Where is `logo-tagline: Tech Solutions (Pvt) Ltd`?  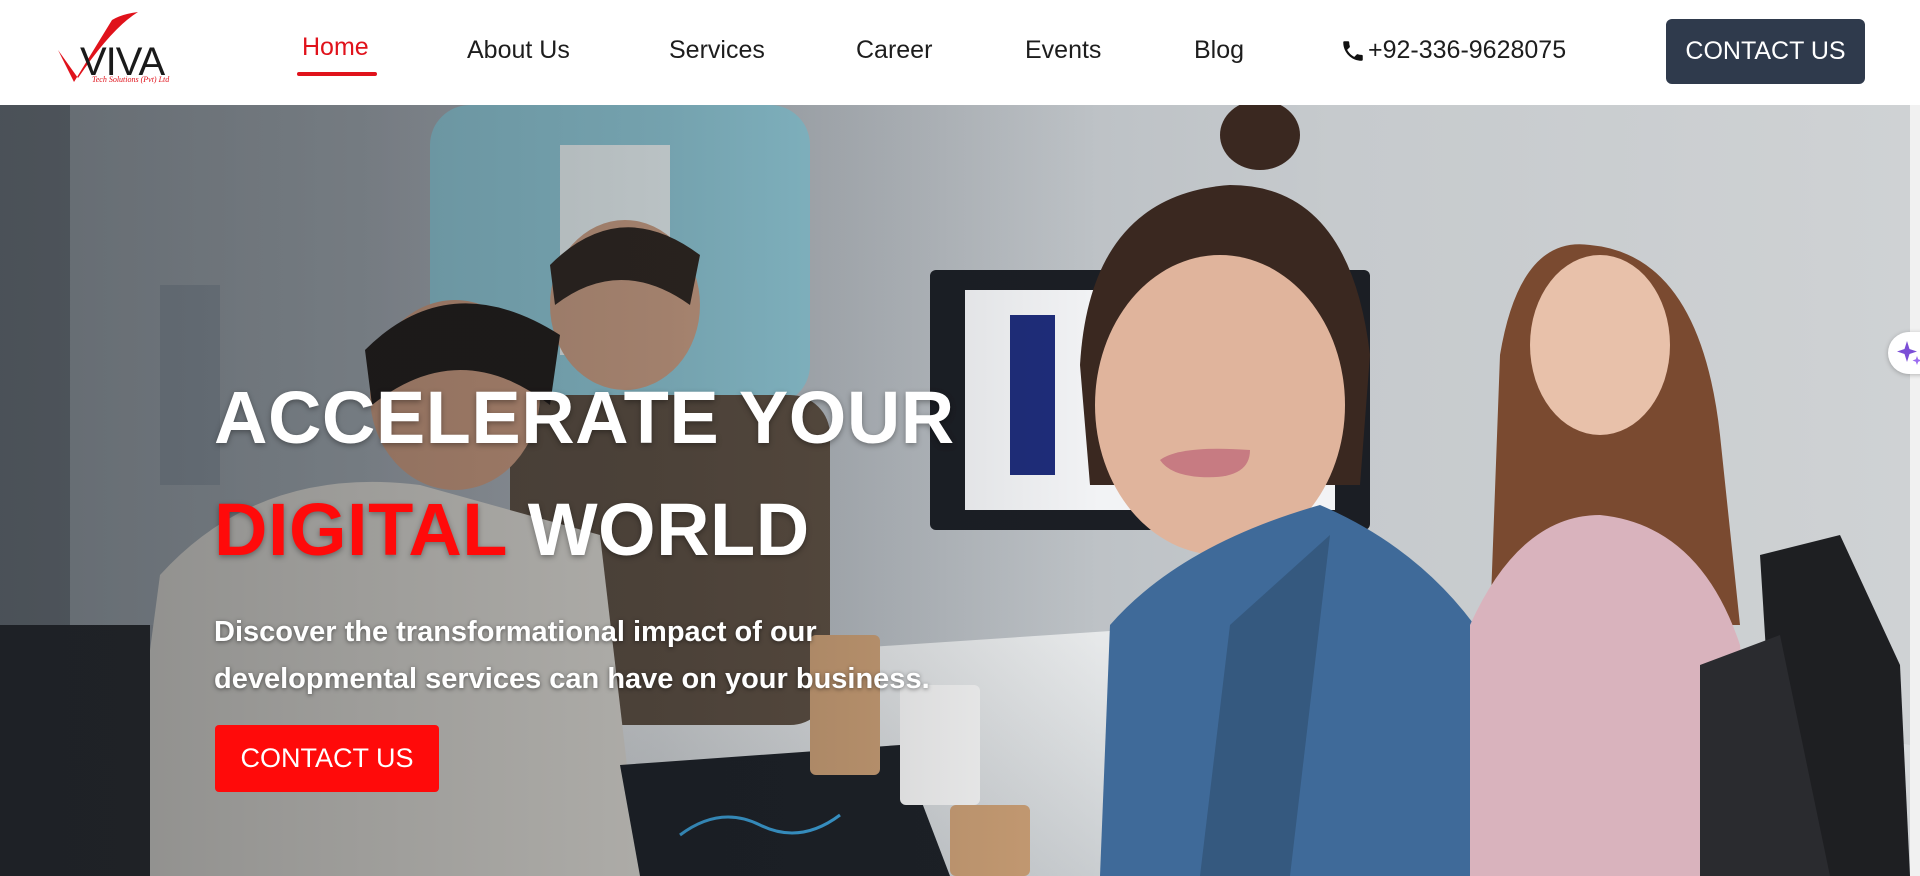
logo-tagline: Tech Solutions (Pvt) Ltd is located at coordinates (131, 79).